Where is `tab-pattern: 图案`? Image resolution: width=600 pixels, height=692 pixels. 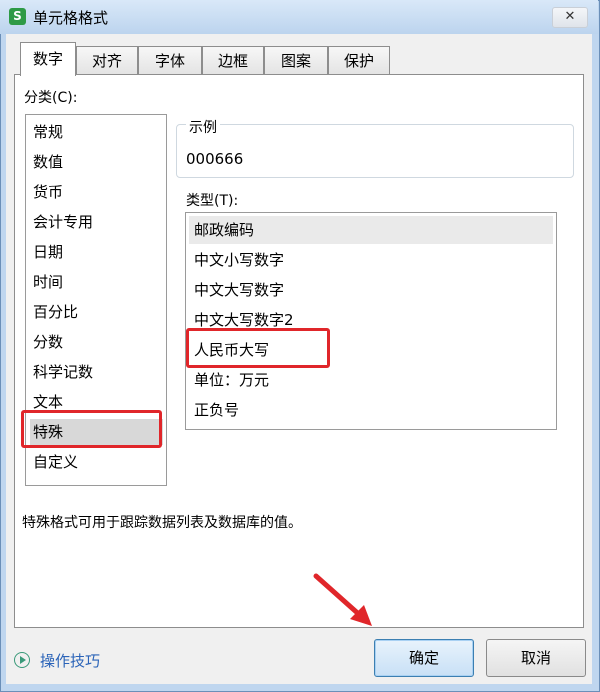 tab-pattern: 图案 is located at coordinates (296, 60).